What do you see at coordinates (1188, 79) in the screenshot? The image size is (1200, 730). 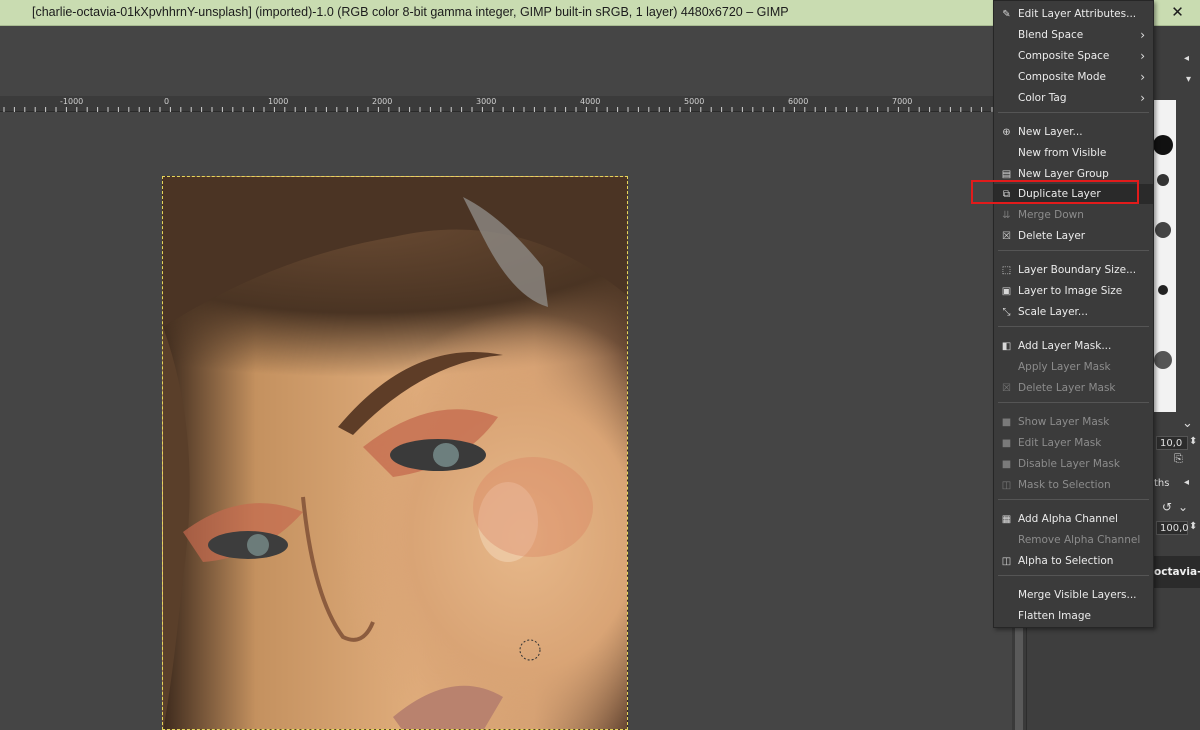 I see `chevron-down-icon: ▾` at bounding box center [1188, 79].